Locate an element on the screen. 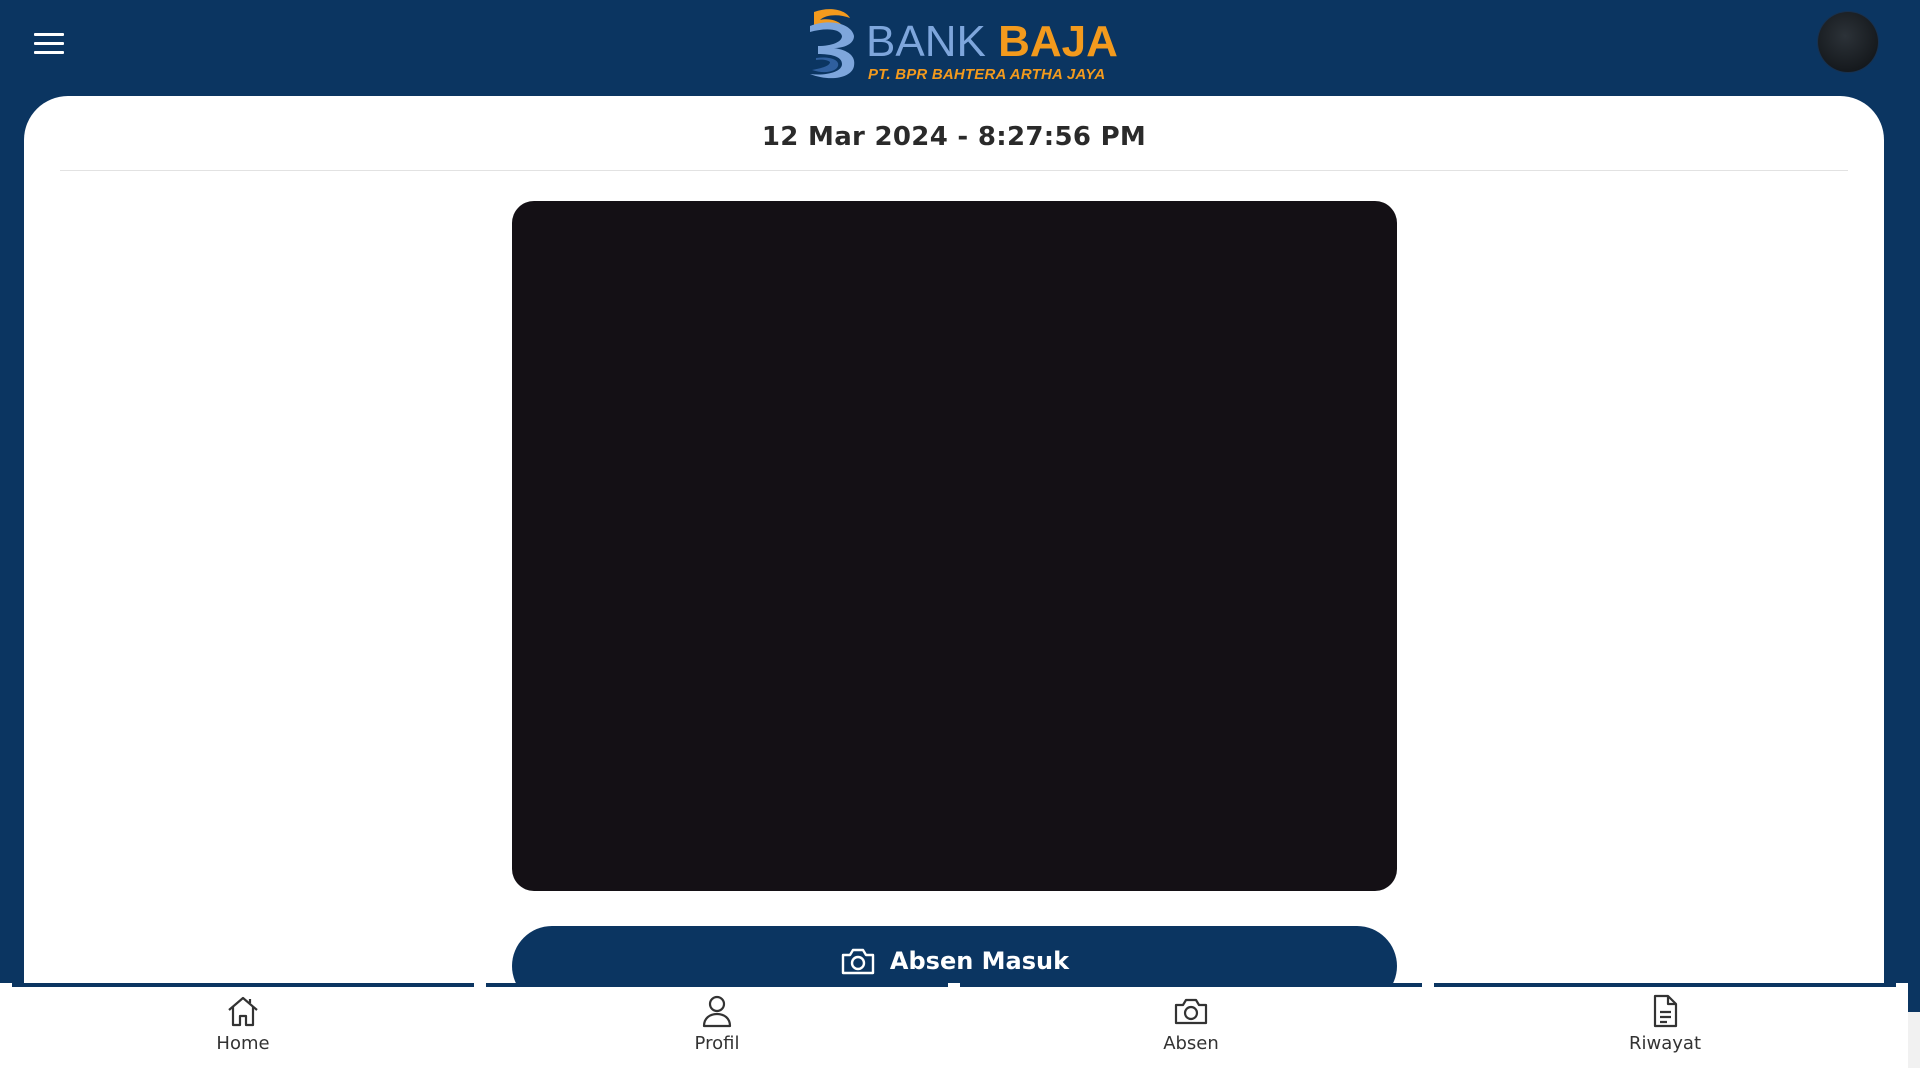  bottom-navigation: Home Profil Absen Riwayat is located at coordinates (954, 1025).